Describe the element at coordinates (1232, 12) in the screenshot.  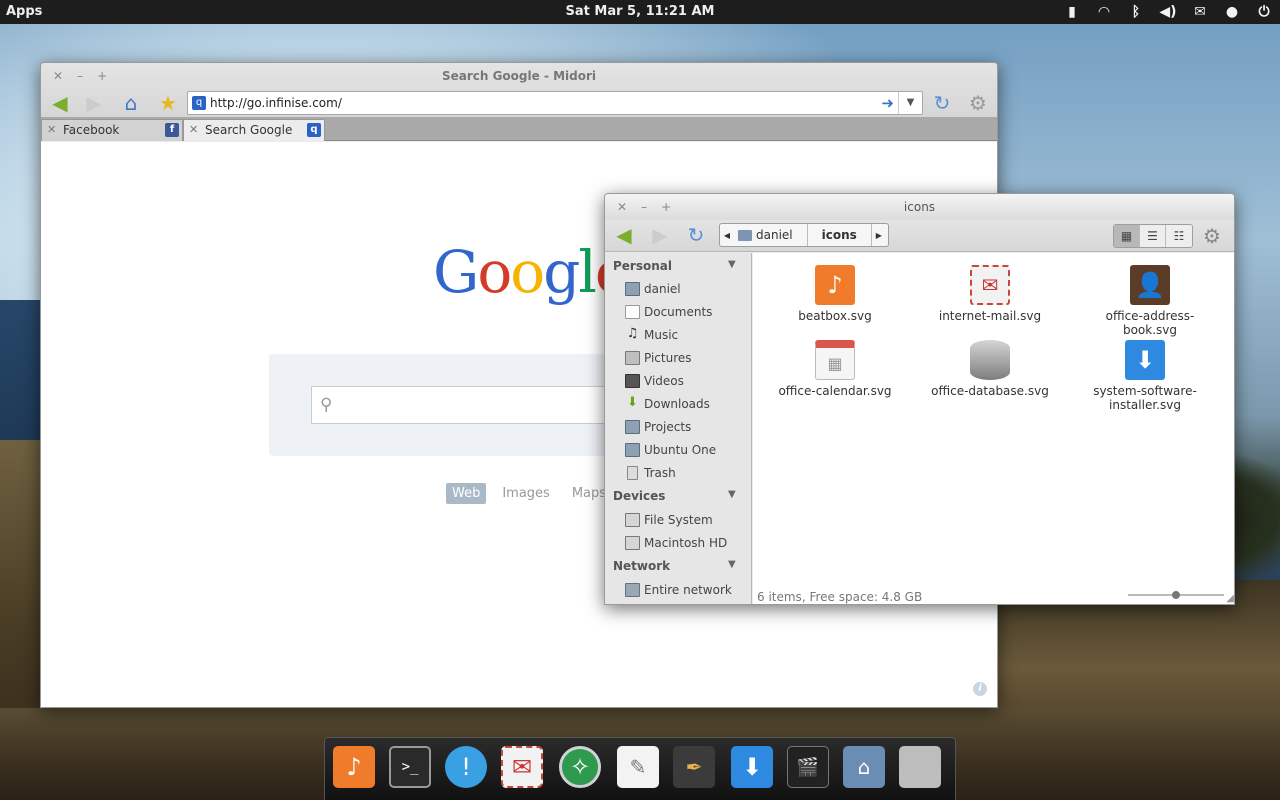
I see `chat-icon: ●` at that location.